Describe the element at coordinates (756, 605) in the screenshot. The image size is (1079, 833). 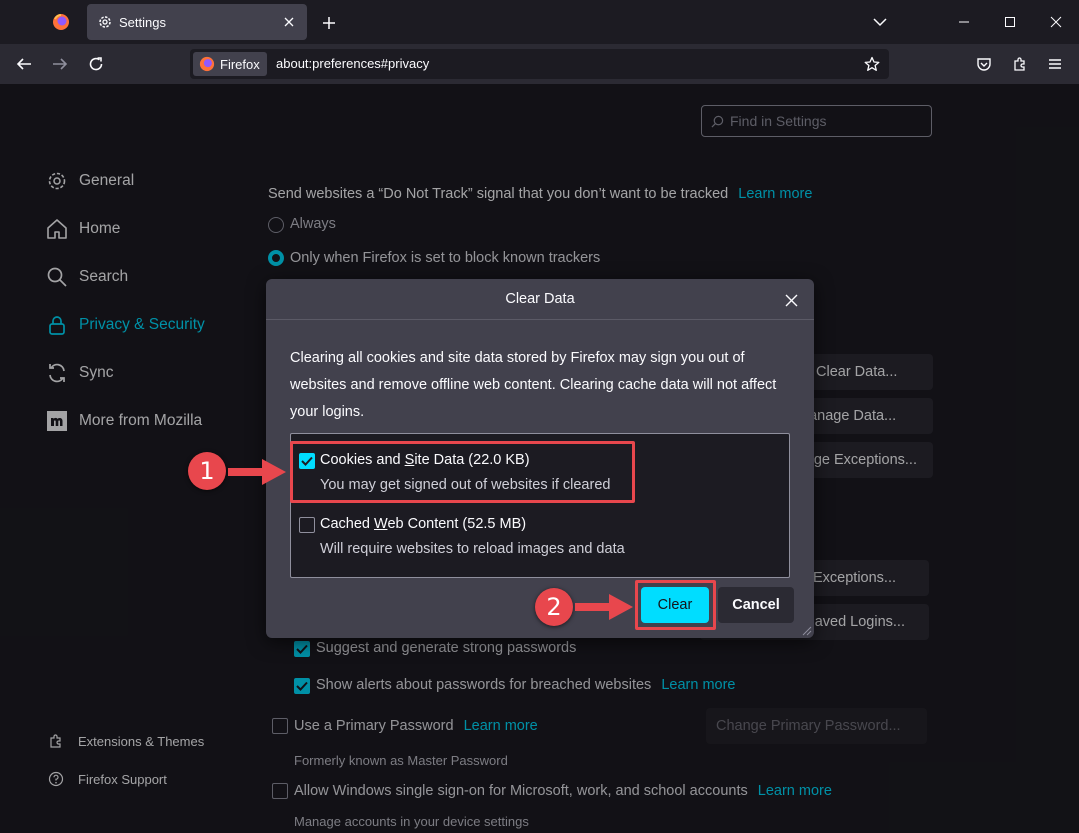
I see `cancel-button: Cancel` at that location.